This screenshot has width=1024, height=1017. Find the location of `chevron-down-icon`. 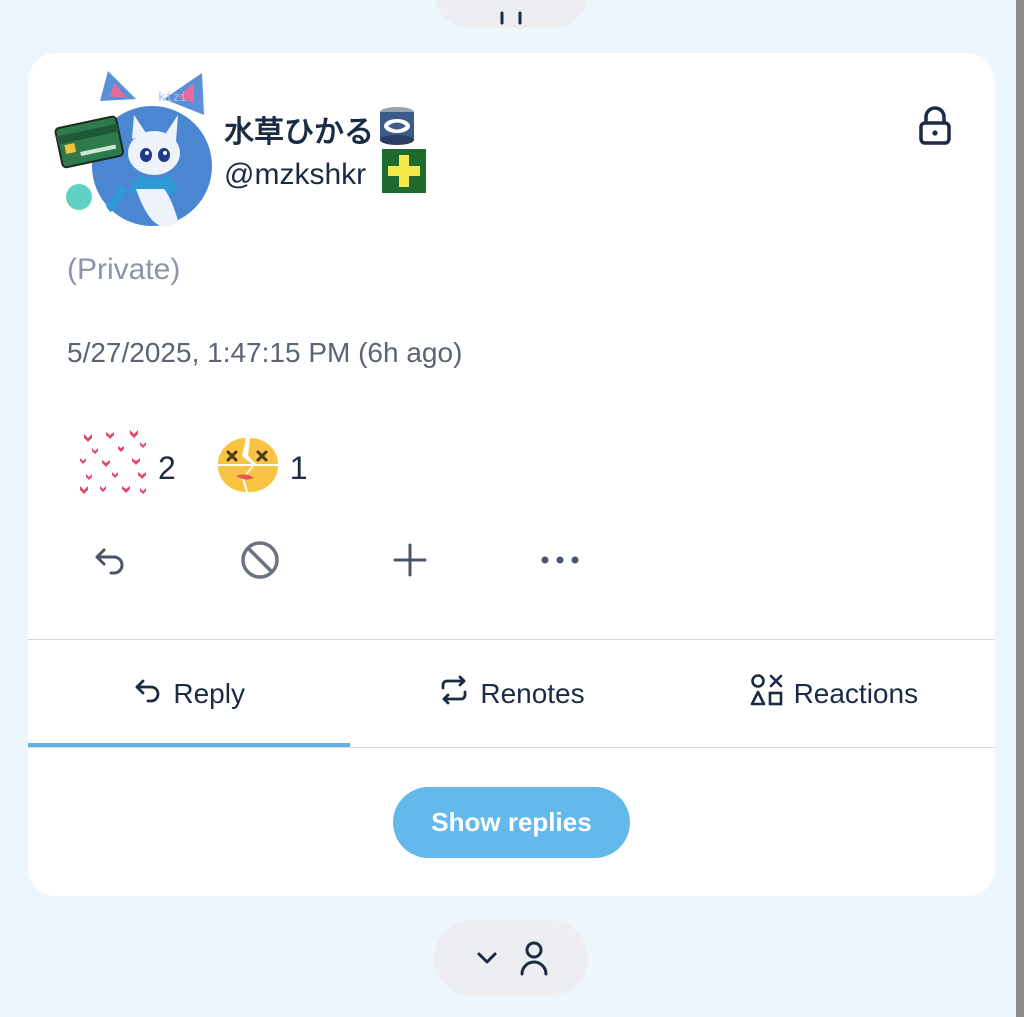

chevron-down-icon is located at coordinates (487, 958).